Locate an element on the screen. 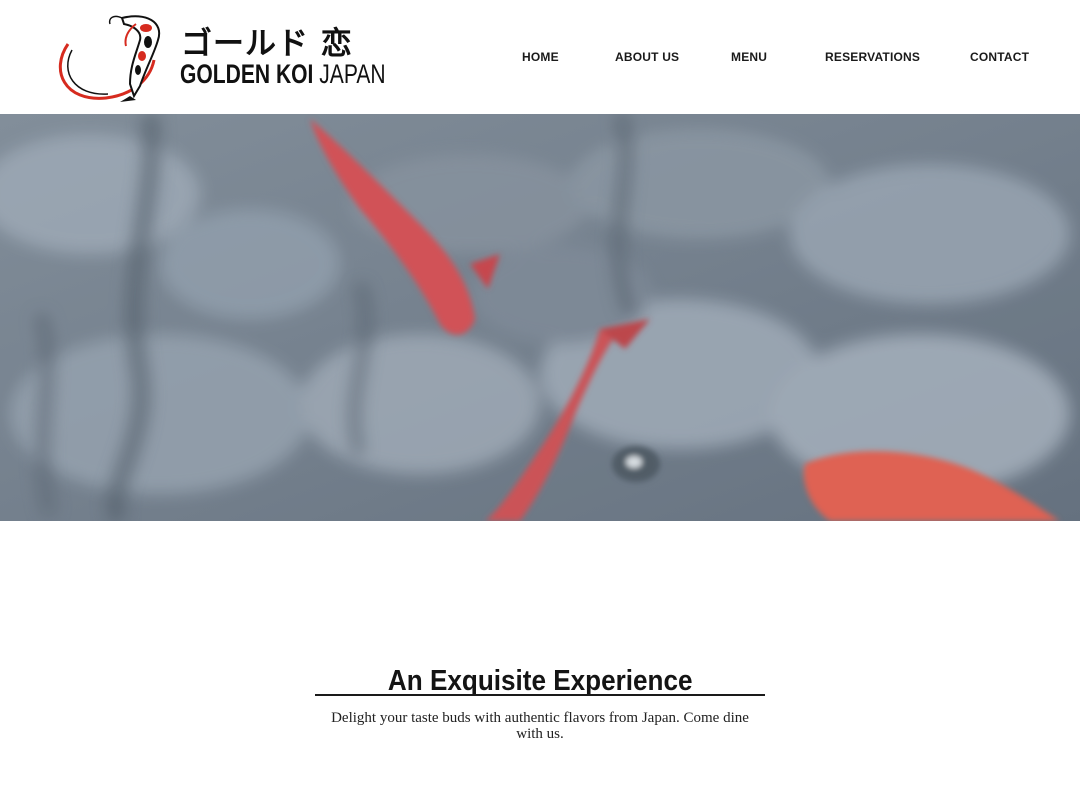 This screenshot has width=1080, height=810. nav-item-reservations: RESERVATIONS is located at coordinates (872, 57).